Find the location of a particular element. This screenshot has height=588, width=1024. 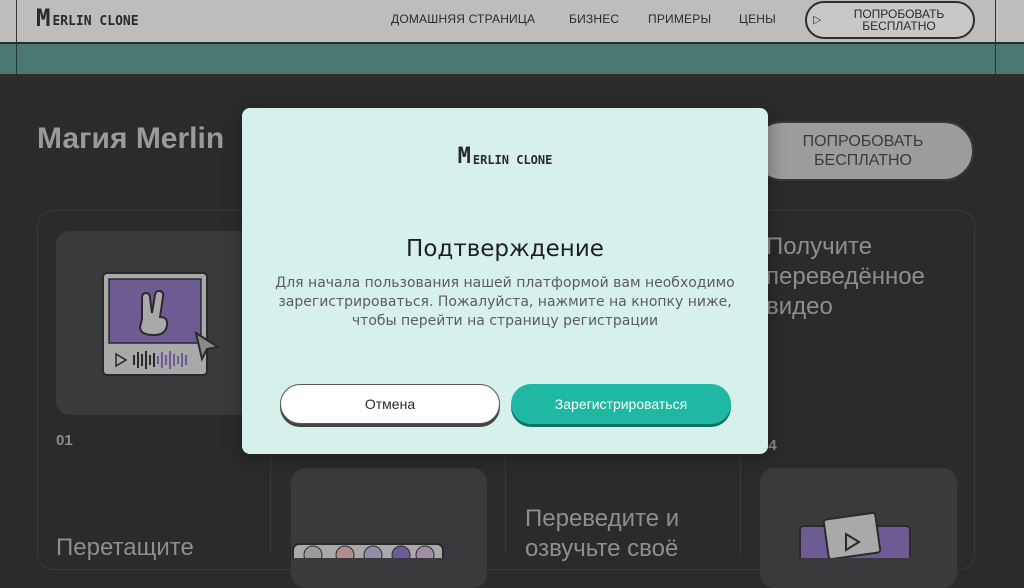

register-button: Зарегистрироваться is located at coordinates (621, 404).